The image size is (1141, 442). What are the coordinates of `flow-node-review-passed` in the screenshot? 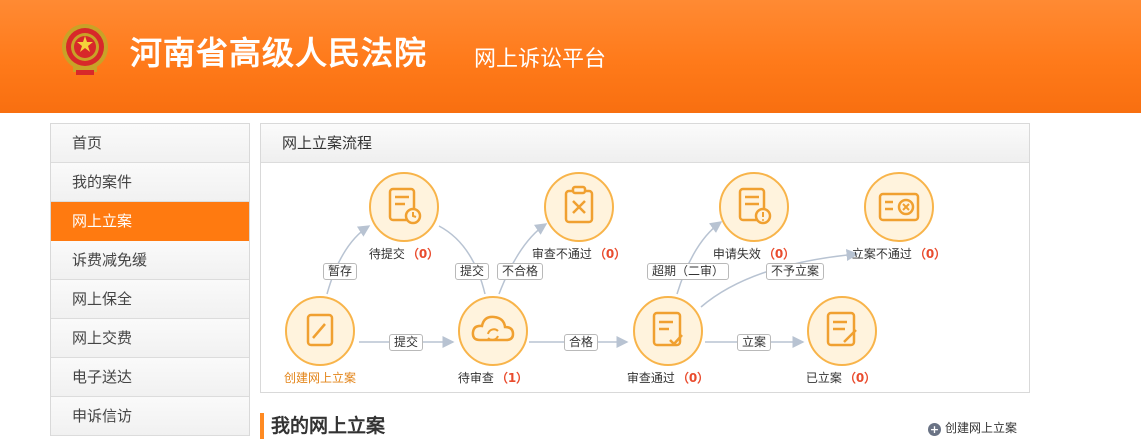 It's located at (668, 331).